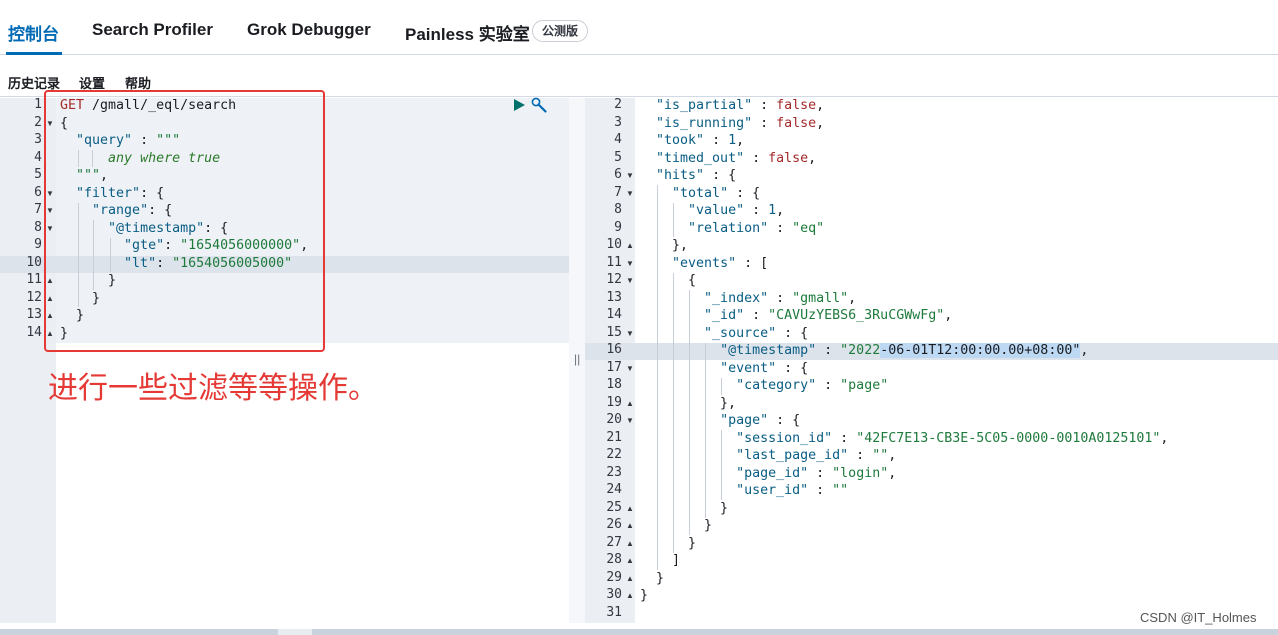 The width and height of the screenshot is (1278, 635). I want to click on wrench-icon, so click(539, 105).